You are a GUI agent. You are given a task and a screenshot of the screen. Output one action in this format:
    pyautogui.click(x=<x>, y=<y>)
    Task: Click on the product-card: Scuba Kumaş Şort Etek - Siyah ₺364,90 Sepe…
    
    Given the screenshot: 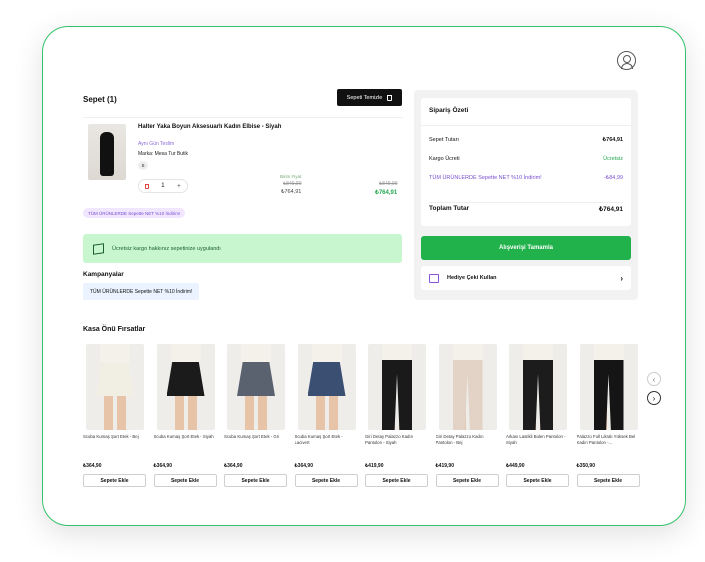 What is the action you would take?
    pyautogui.click(x=185, y=418)
    